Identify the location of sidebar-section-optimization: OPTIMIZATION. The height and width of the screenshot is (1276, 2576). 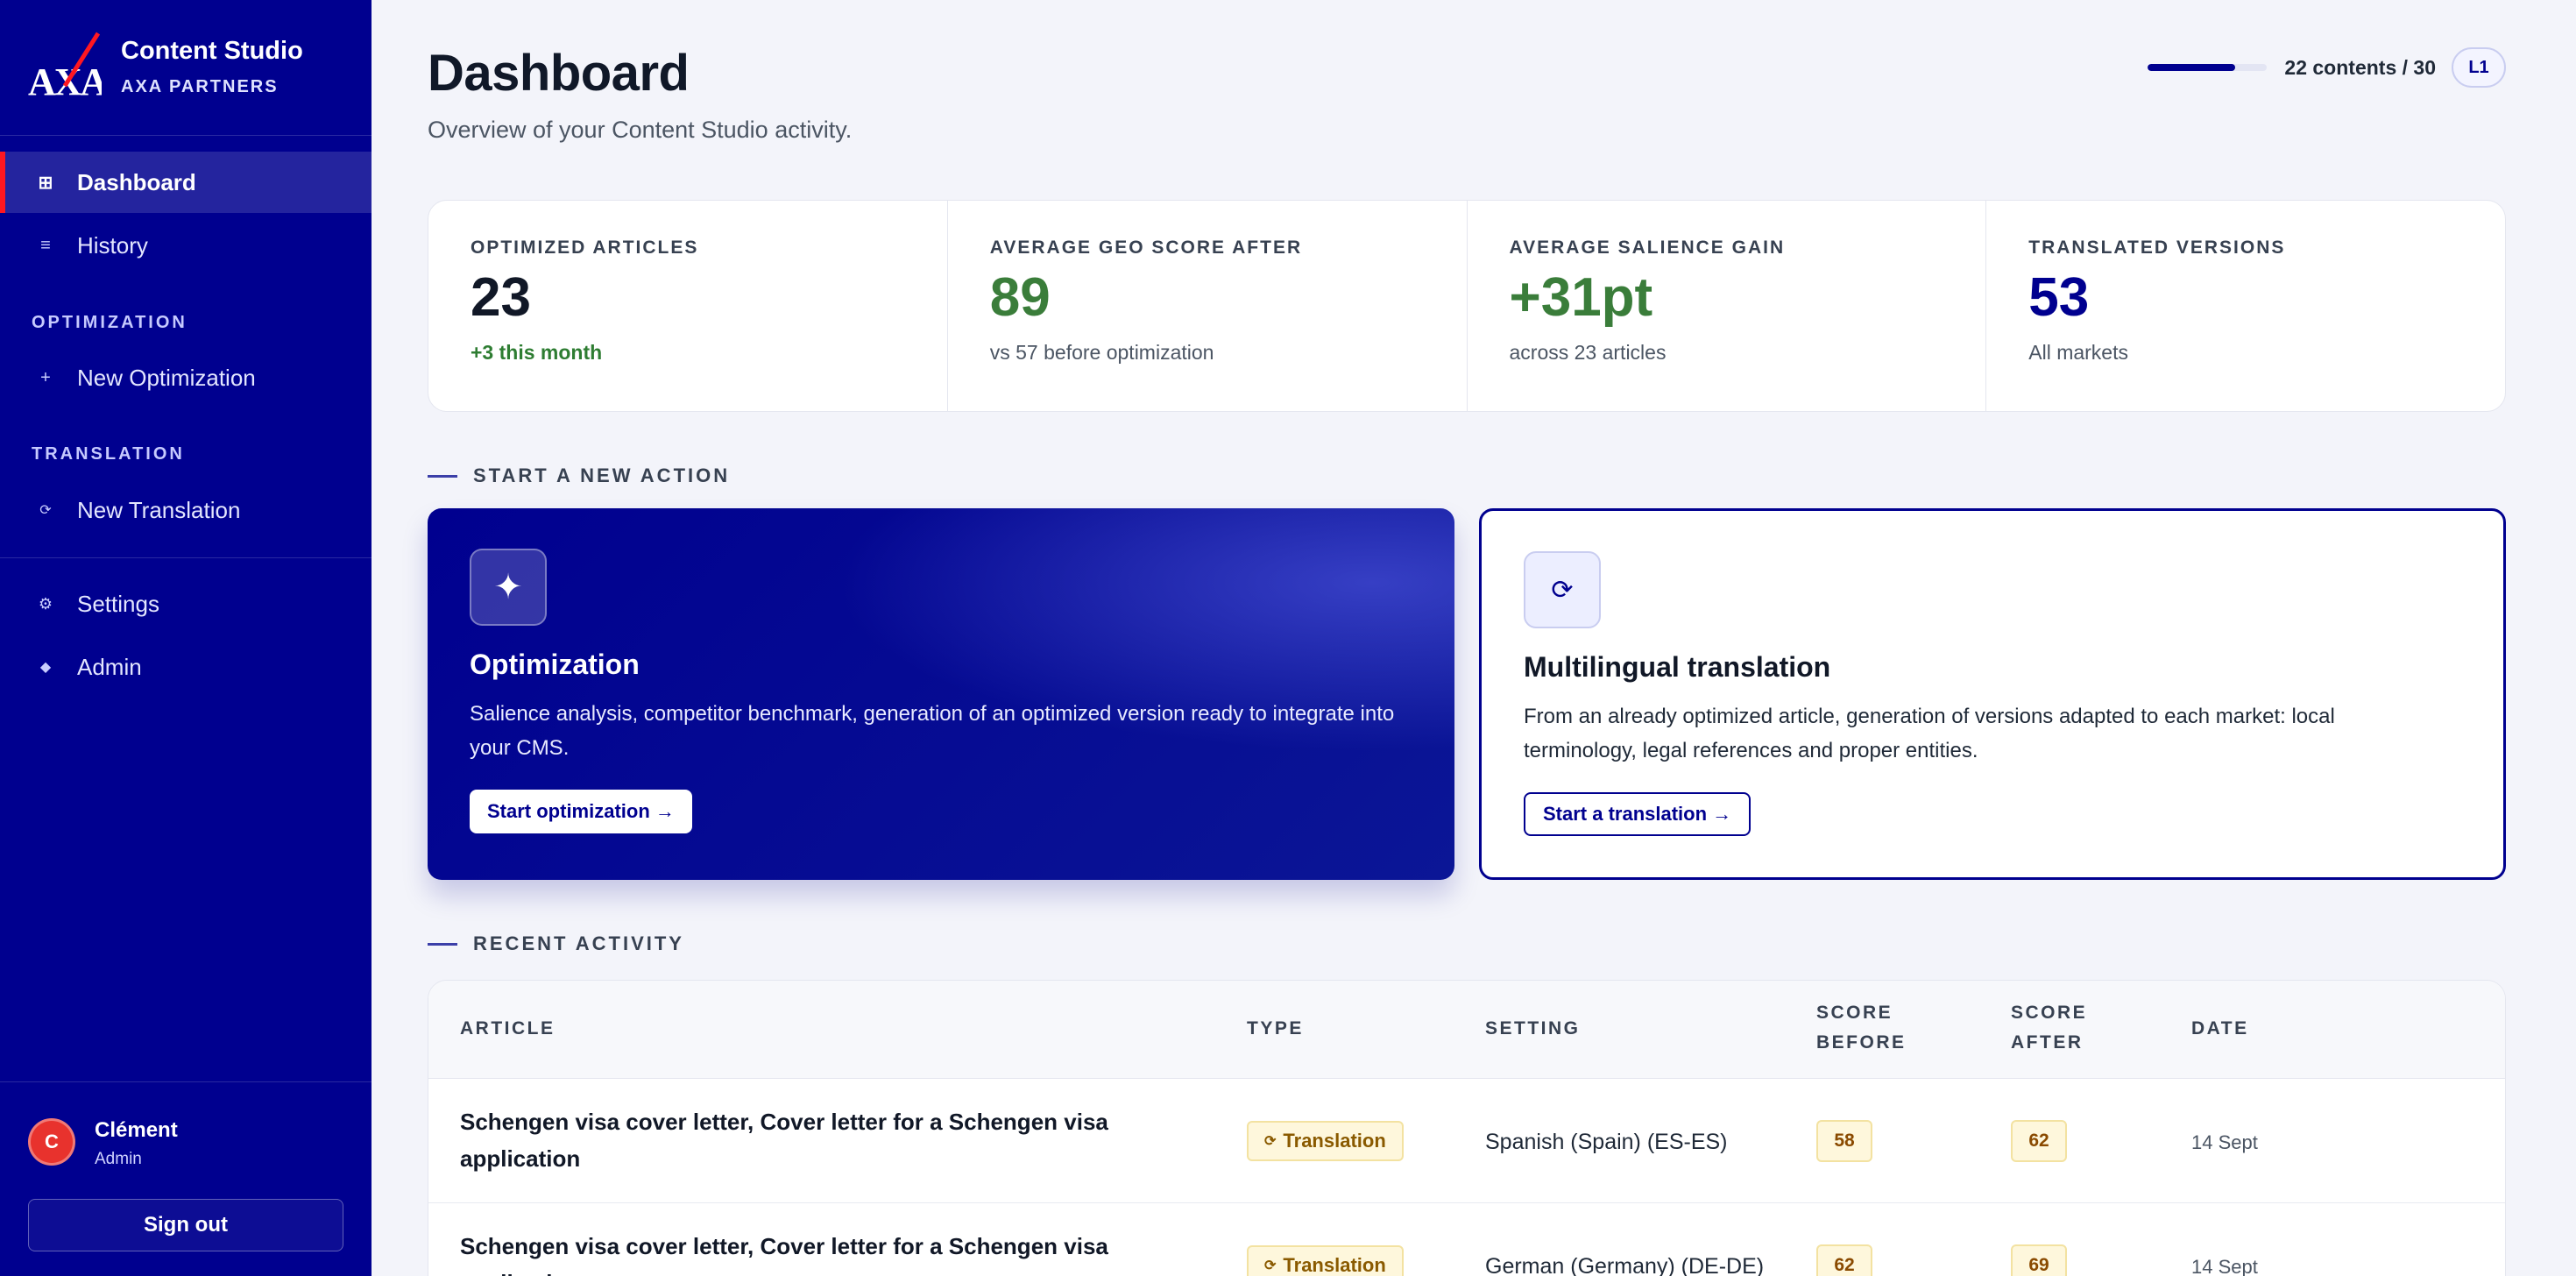
(110, 322).